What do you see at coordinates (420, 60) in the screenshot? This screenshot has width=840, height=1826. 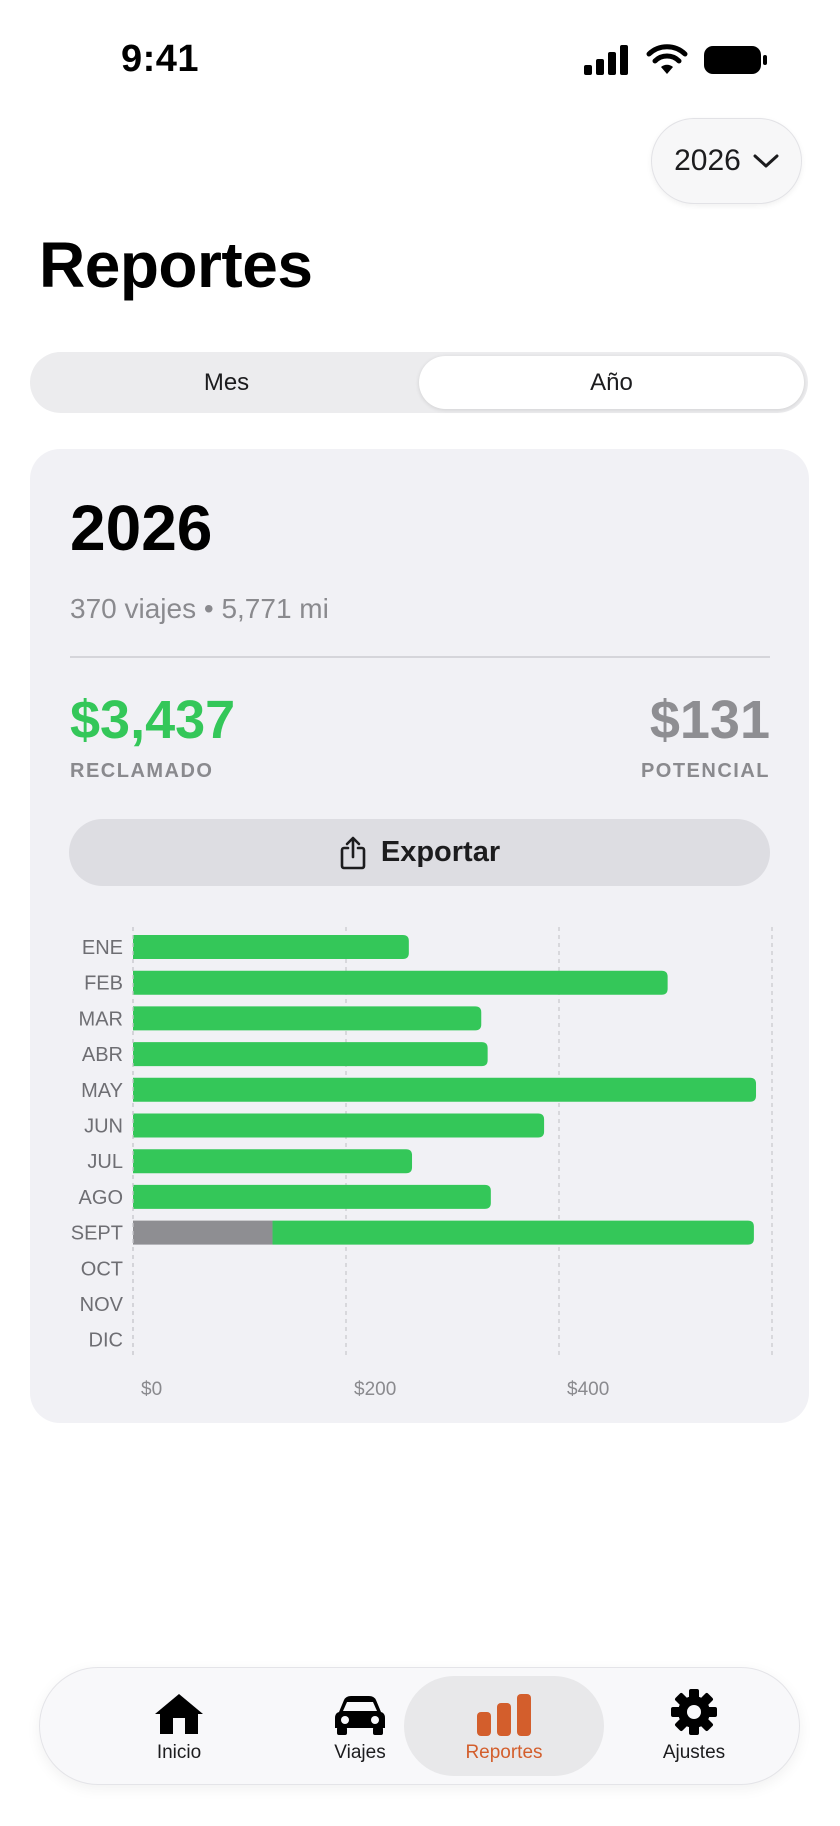 I see `status-bar: 9:41` at bounding box center [420, 60].